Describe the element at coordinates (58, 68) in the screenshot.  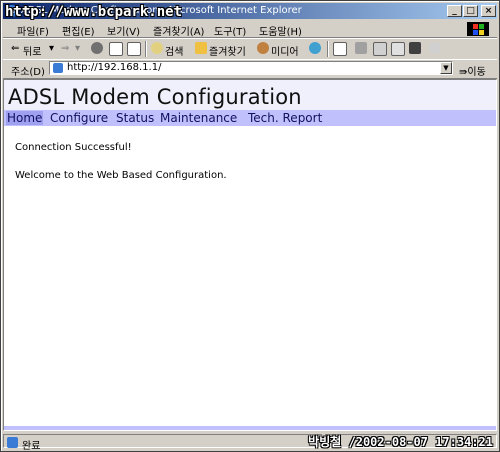
I see `page-icon` at that location.